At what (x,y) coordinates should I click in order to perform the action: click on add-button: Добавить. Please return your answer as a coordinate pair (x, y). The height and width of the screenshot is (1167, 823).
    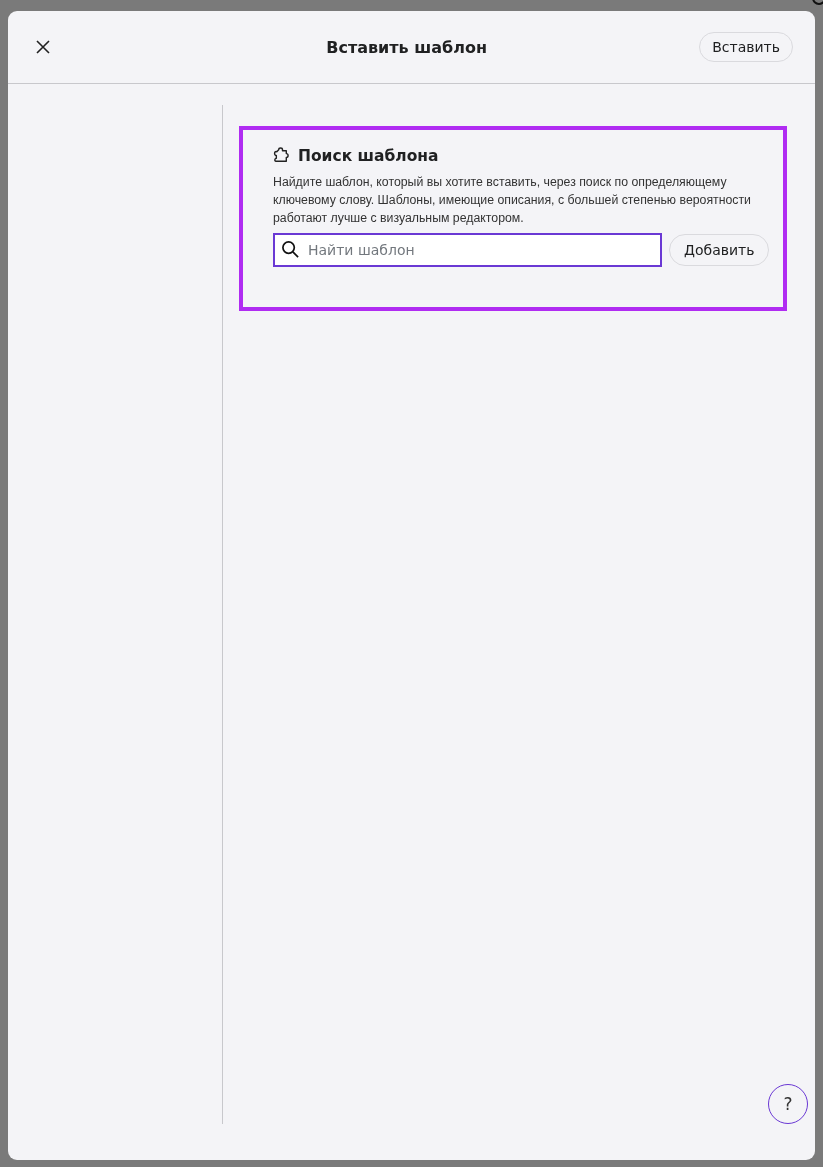
    Looking at the image, I should click on (719, 250).